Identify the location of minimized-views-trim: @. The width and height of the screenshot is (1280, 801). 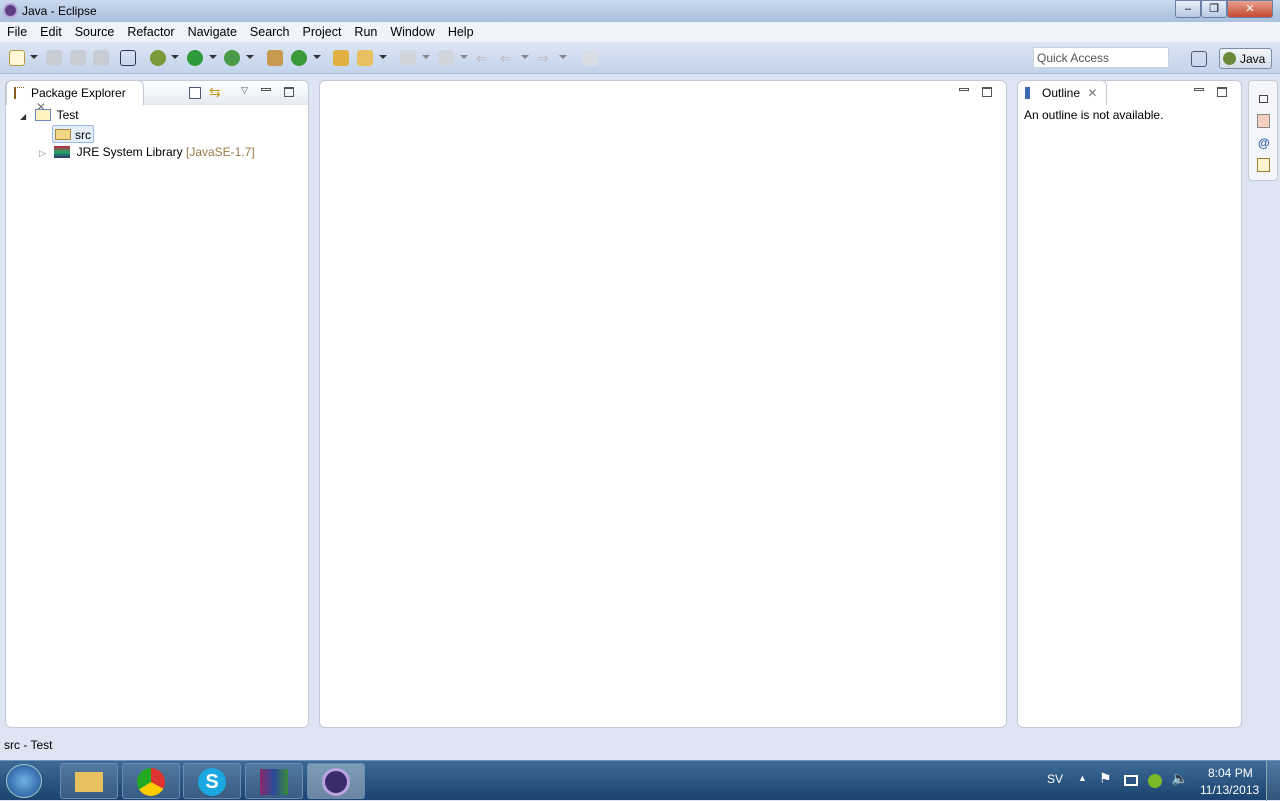
(1263, 130).